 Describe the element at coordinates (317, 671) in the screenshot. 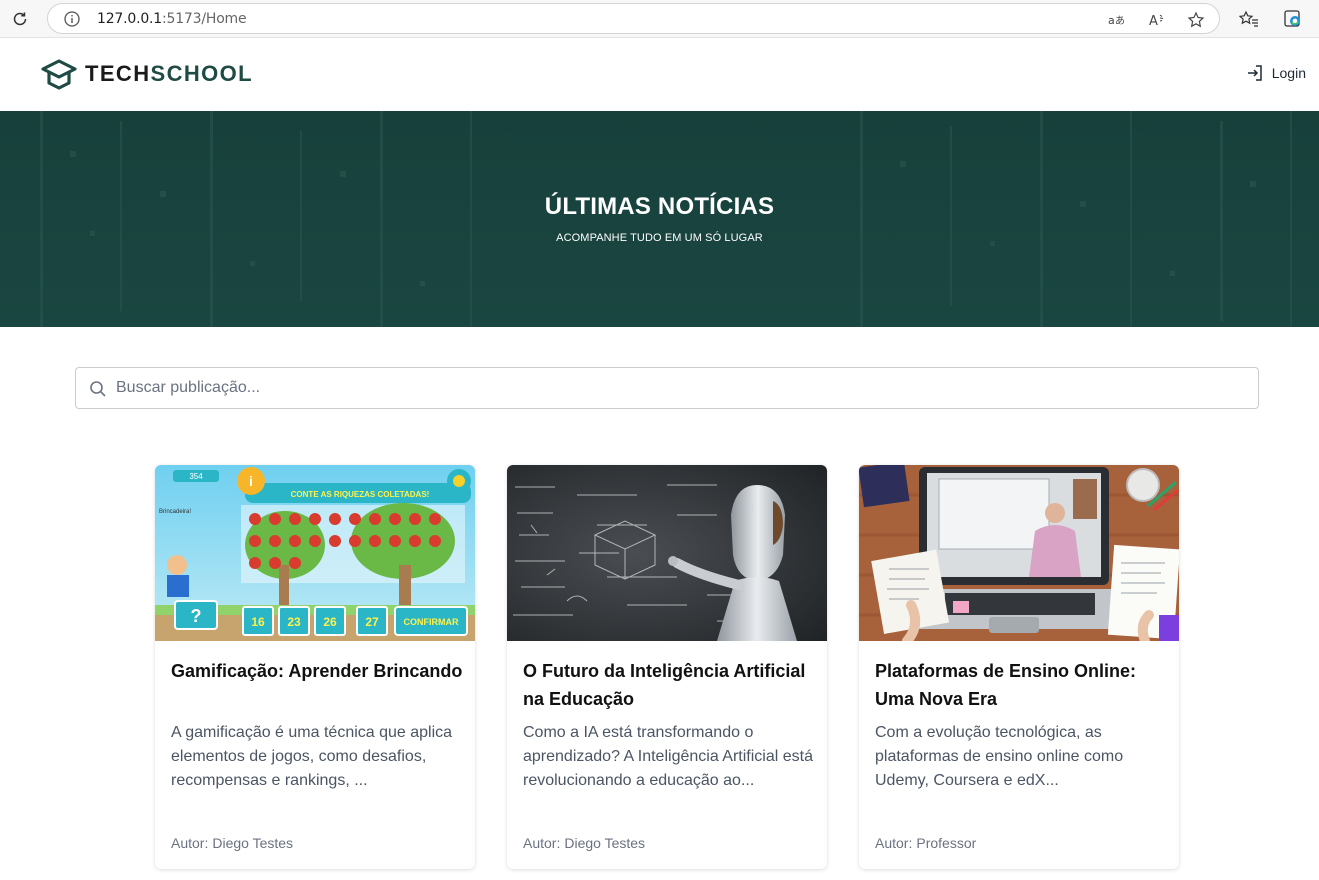

I see `post-title: Gamificação: Aprender Brincando` at that location.